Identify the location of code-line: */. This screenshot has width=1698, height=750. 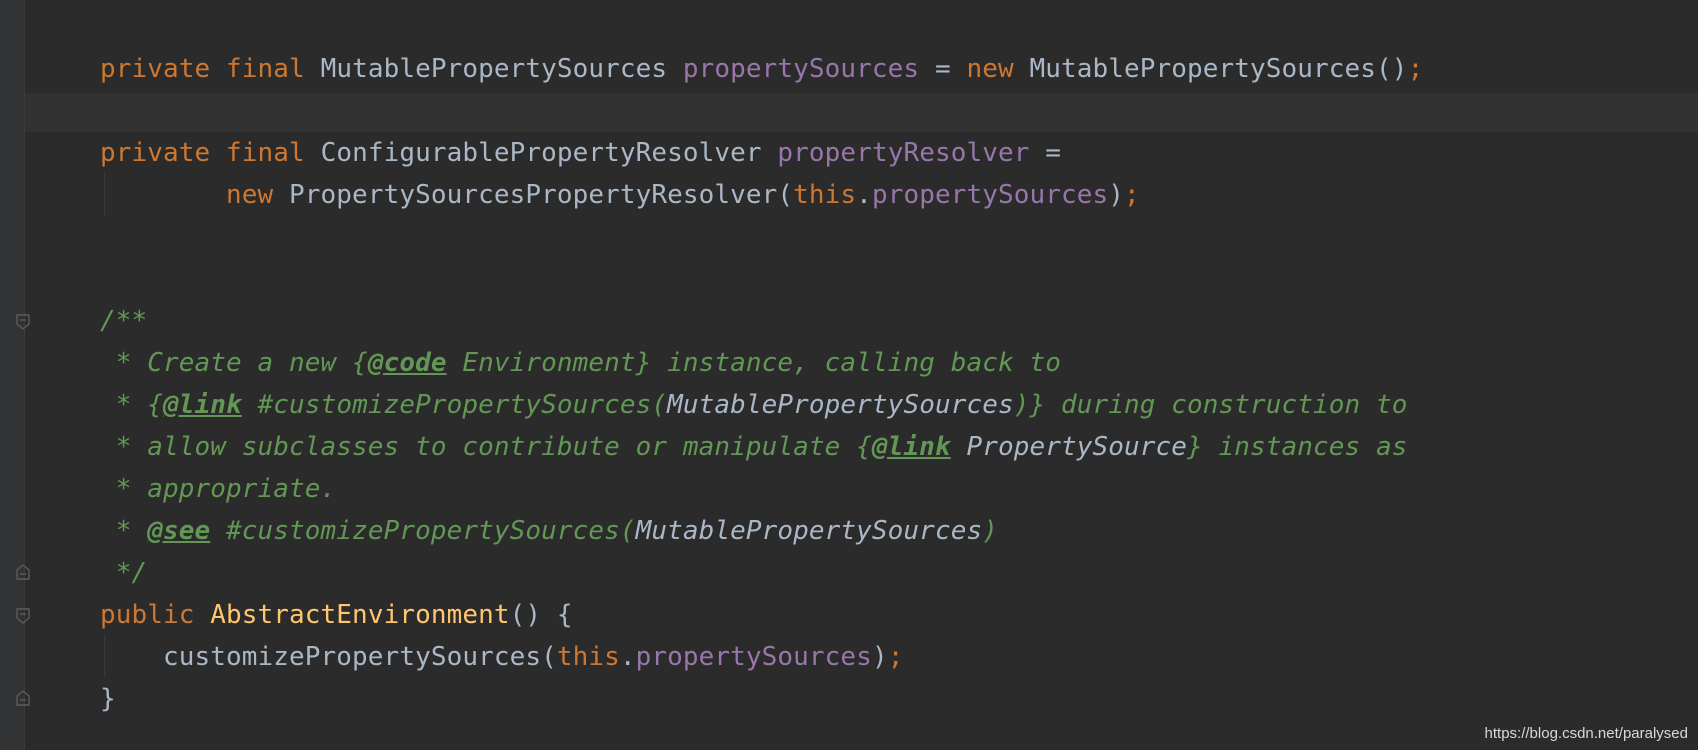
(123, 573).